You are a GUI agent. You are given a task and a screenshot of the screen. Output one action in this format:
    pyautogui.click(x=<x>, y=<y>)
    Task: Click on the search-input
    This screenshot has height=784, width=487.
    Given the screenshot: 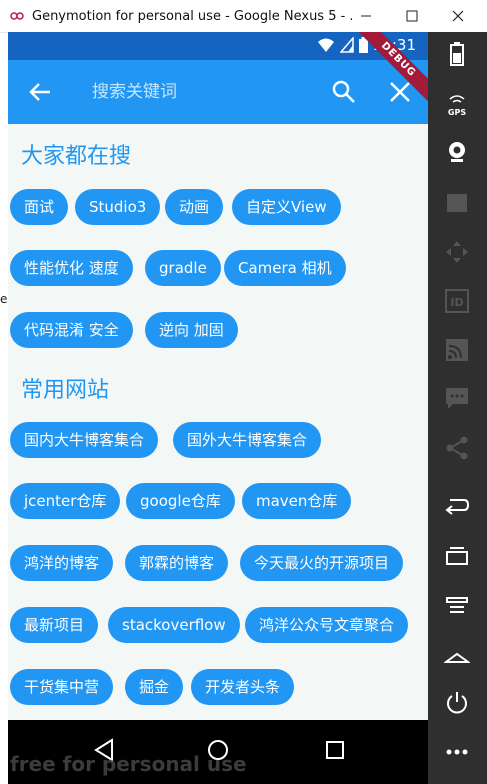 What is the action you would take?
    pyautogui.click(x=202, y=92)
    